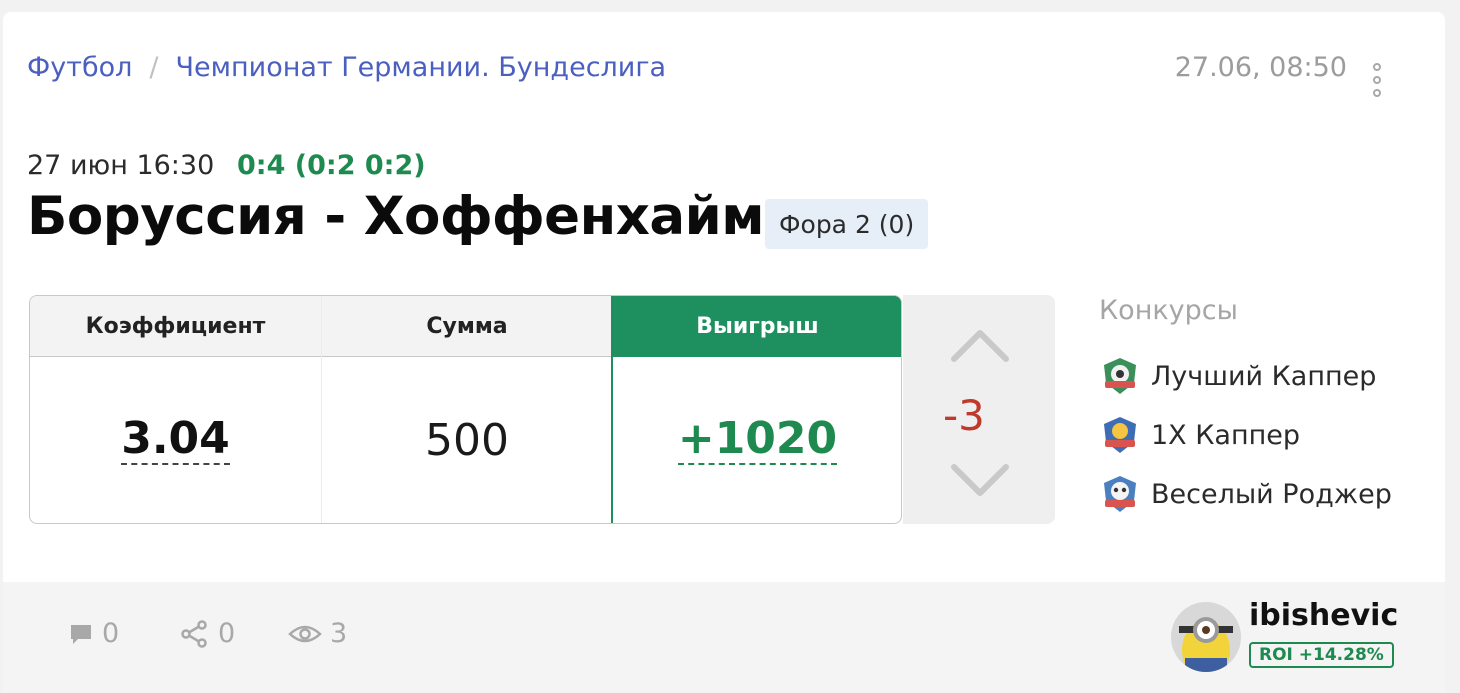 This screenshot has height=693, width=1460. I want to click on comment-icon, so click(81, 634).